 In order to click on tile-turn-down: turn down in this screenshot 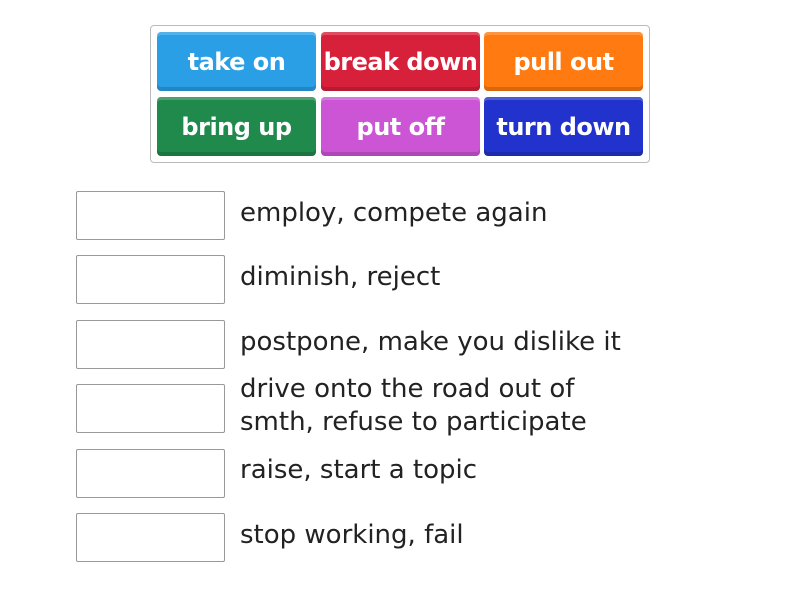, I will do `click(563, 126)`.